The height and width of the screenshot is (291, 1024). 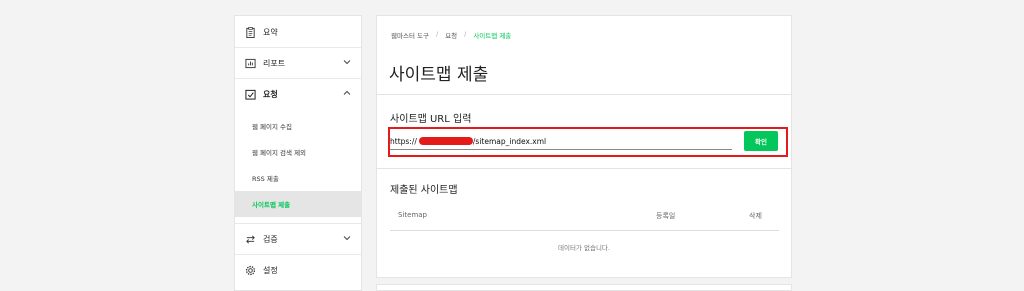 I want to click on sidebar-item-verify: 검증, so click(x=298, y=239).